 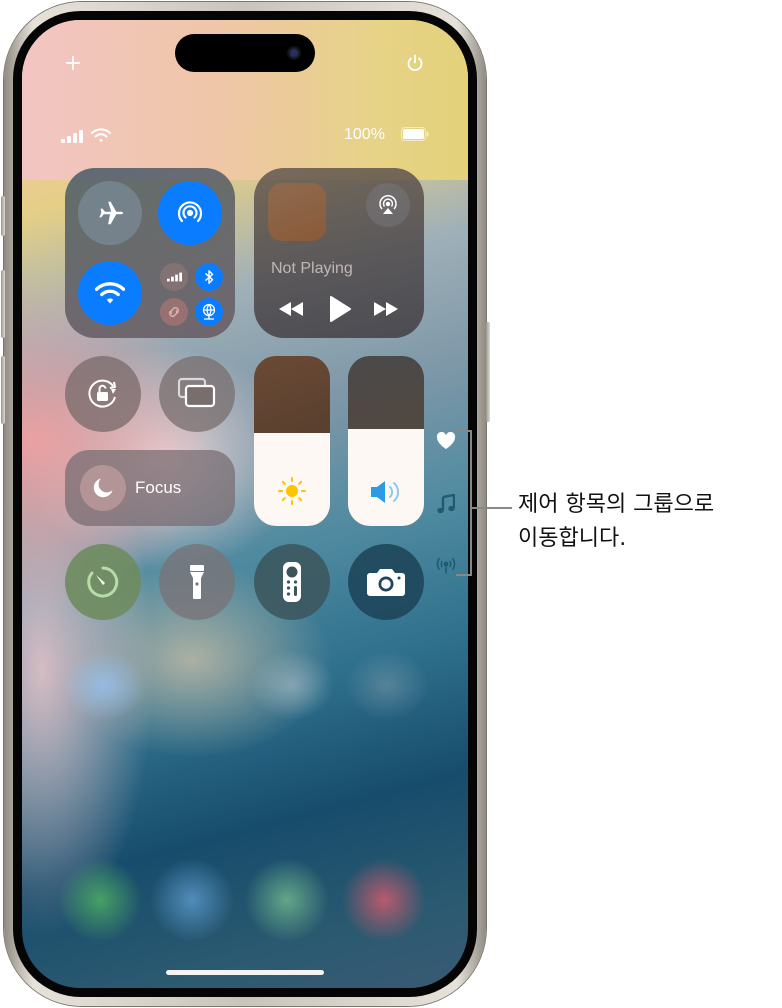 I want to click on rewind-icon, so click(x=291, y=309).